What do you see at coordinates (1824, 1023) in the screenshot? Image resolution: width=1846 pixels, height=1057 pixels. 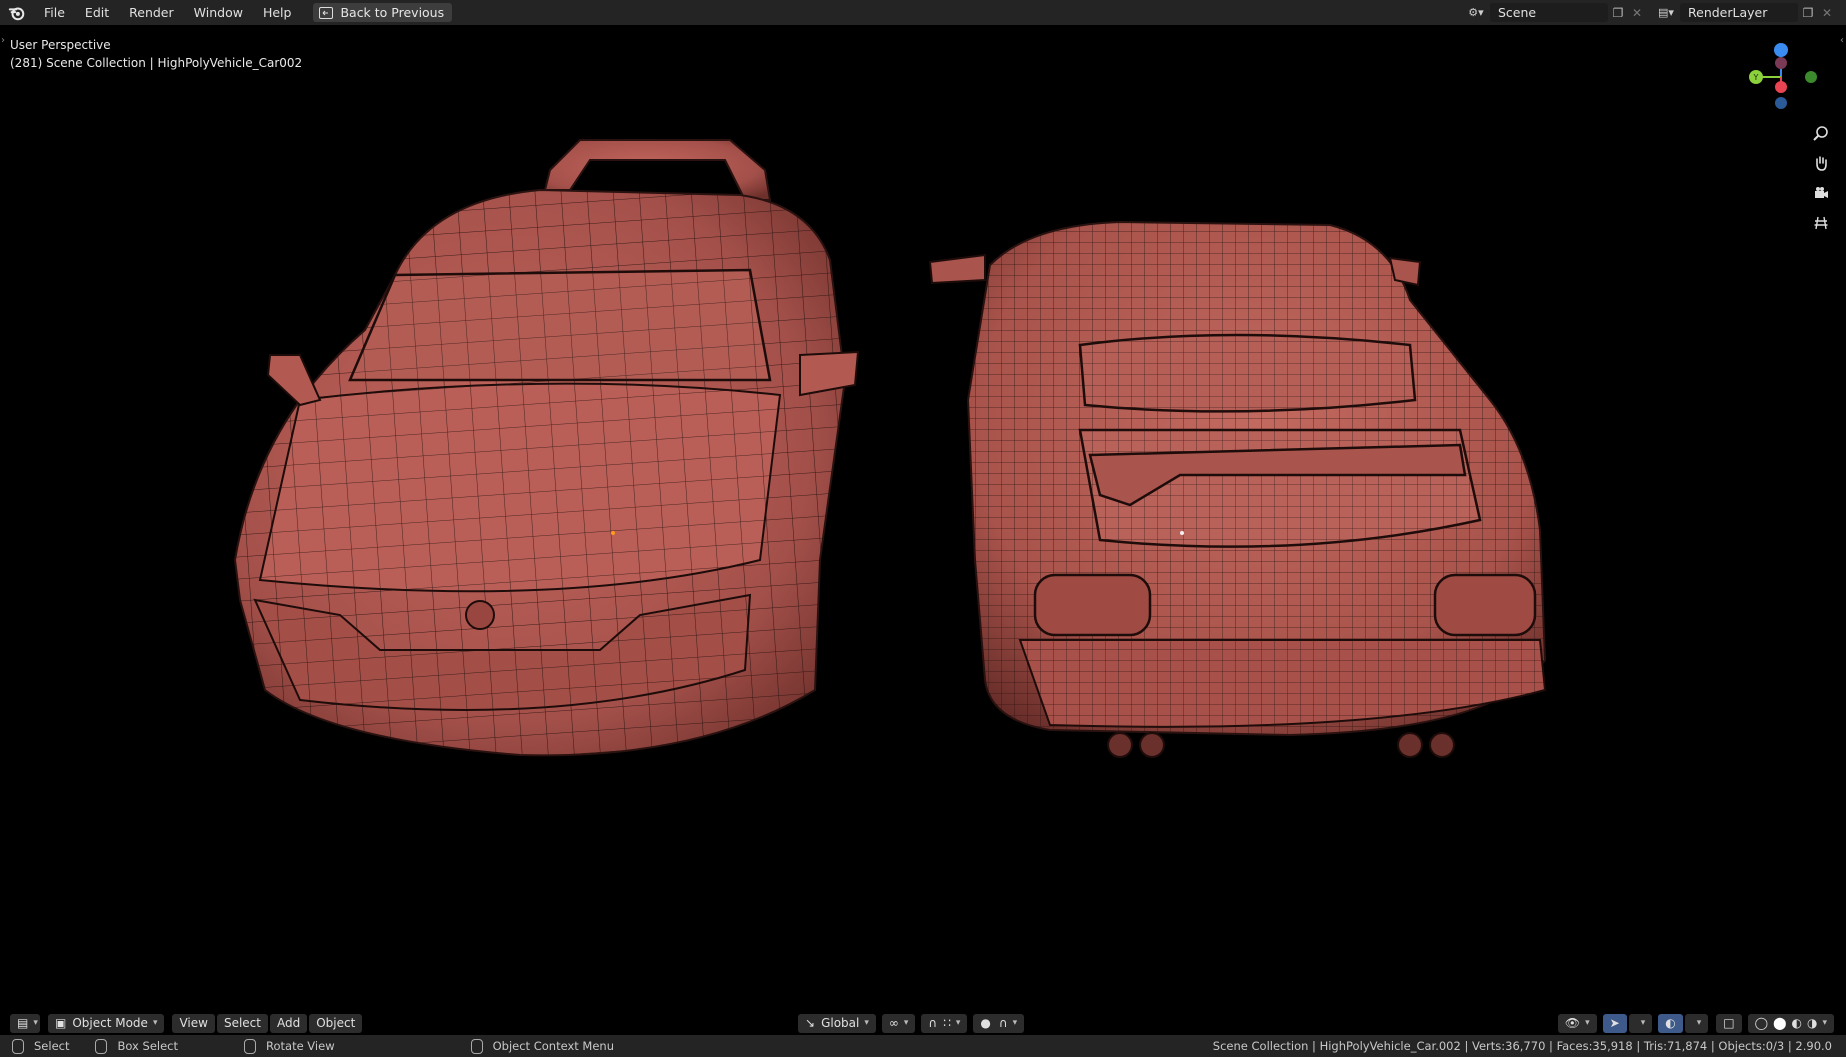 I see `shading-chevron-icon: ▾` at bounding box center [1824, 1023].